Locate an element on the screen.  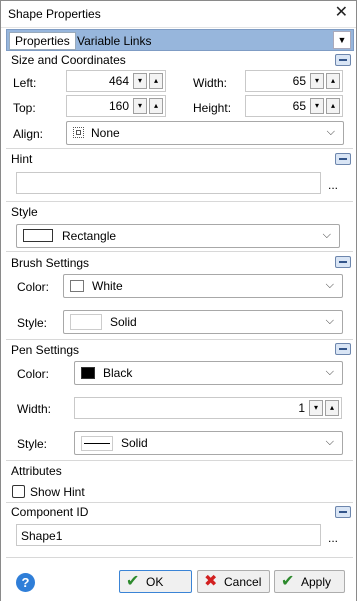
height-down-icon: ▾ is located at coordinates (317, 106).